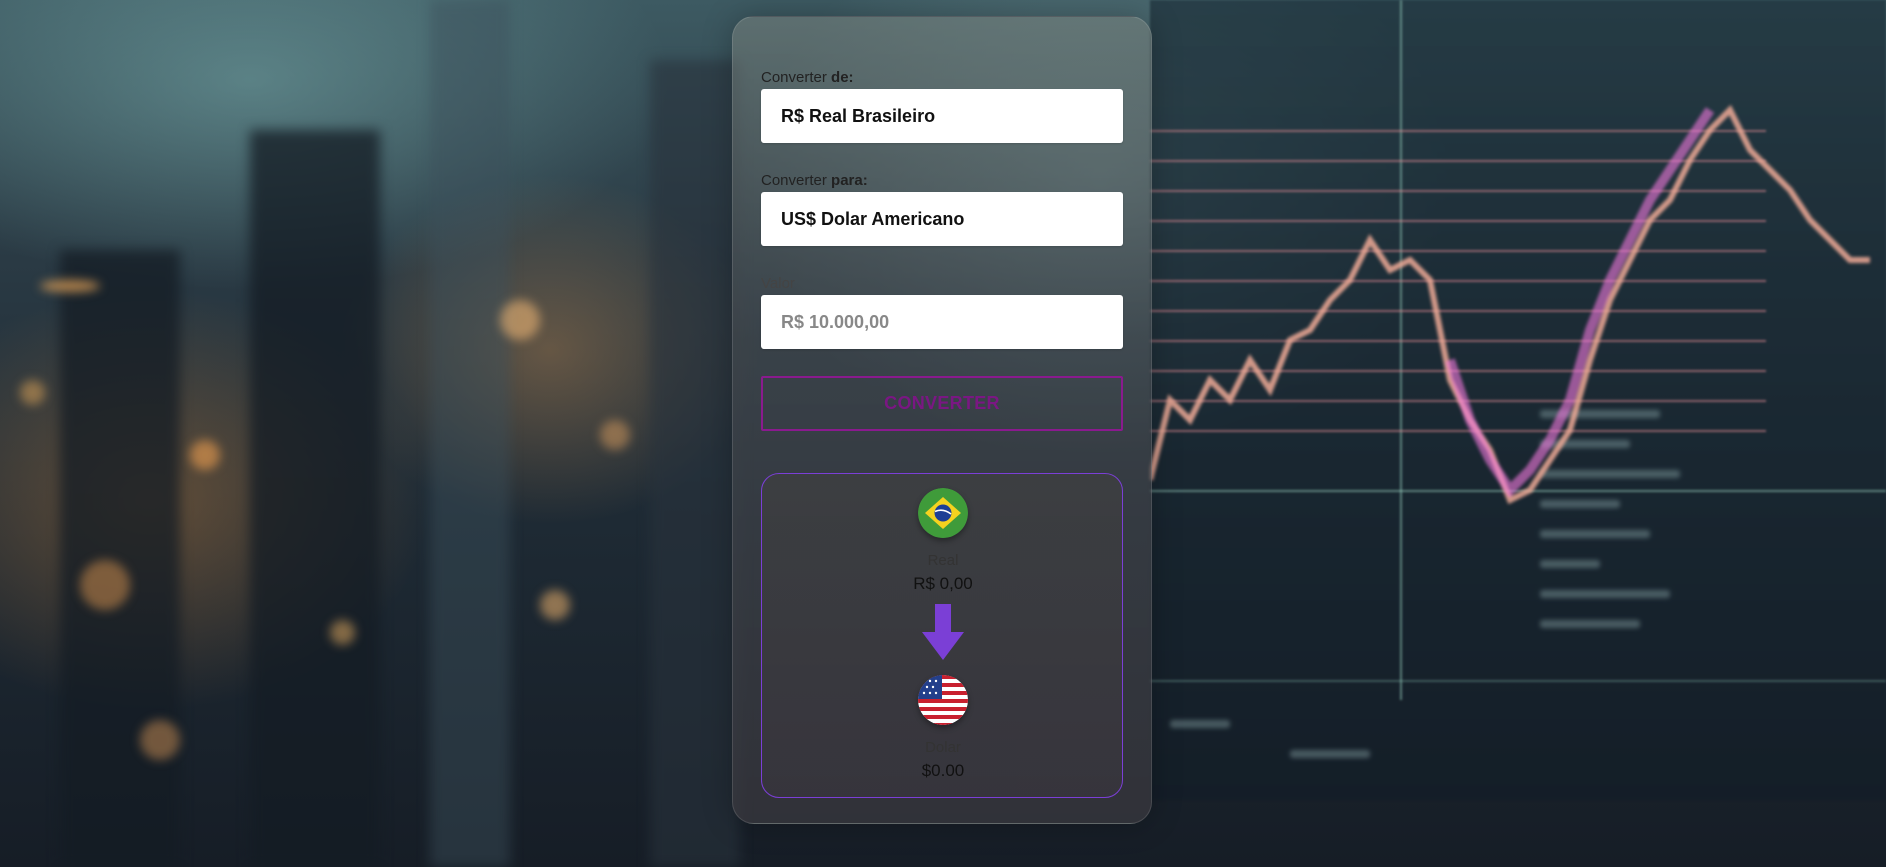  What do you see at coordinates (942, 322) in the screenshot?
I see `amount-input: R$ 10.000,00` at bounding box center [942, 322].